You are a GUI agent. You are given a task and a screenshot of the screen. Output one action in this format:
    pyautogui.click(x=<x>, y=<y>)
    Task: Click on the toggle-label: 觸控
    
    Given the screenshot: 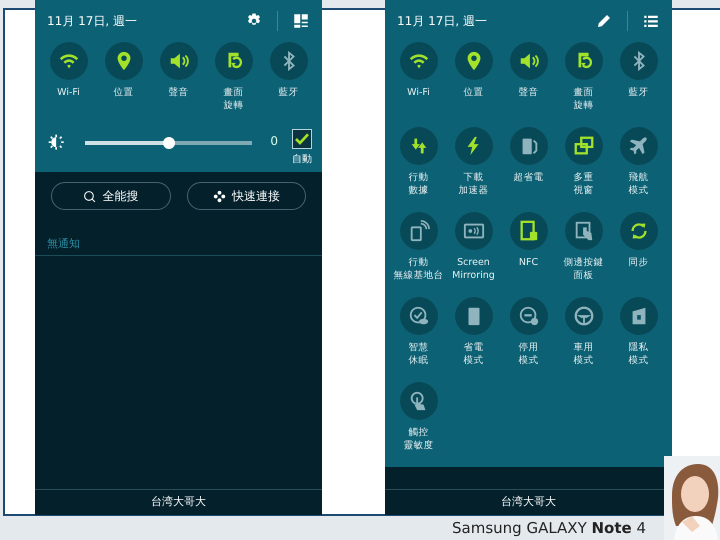 What is the action you would take?
    pyautogui.click(x=418, y=433)
    